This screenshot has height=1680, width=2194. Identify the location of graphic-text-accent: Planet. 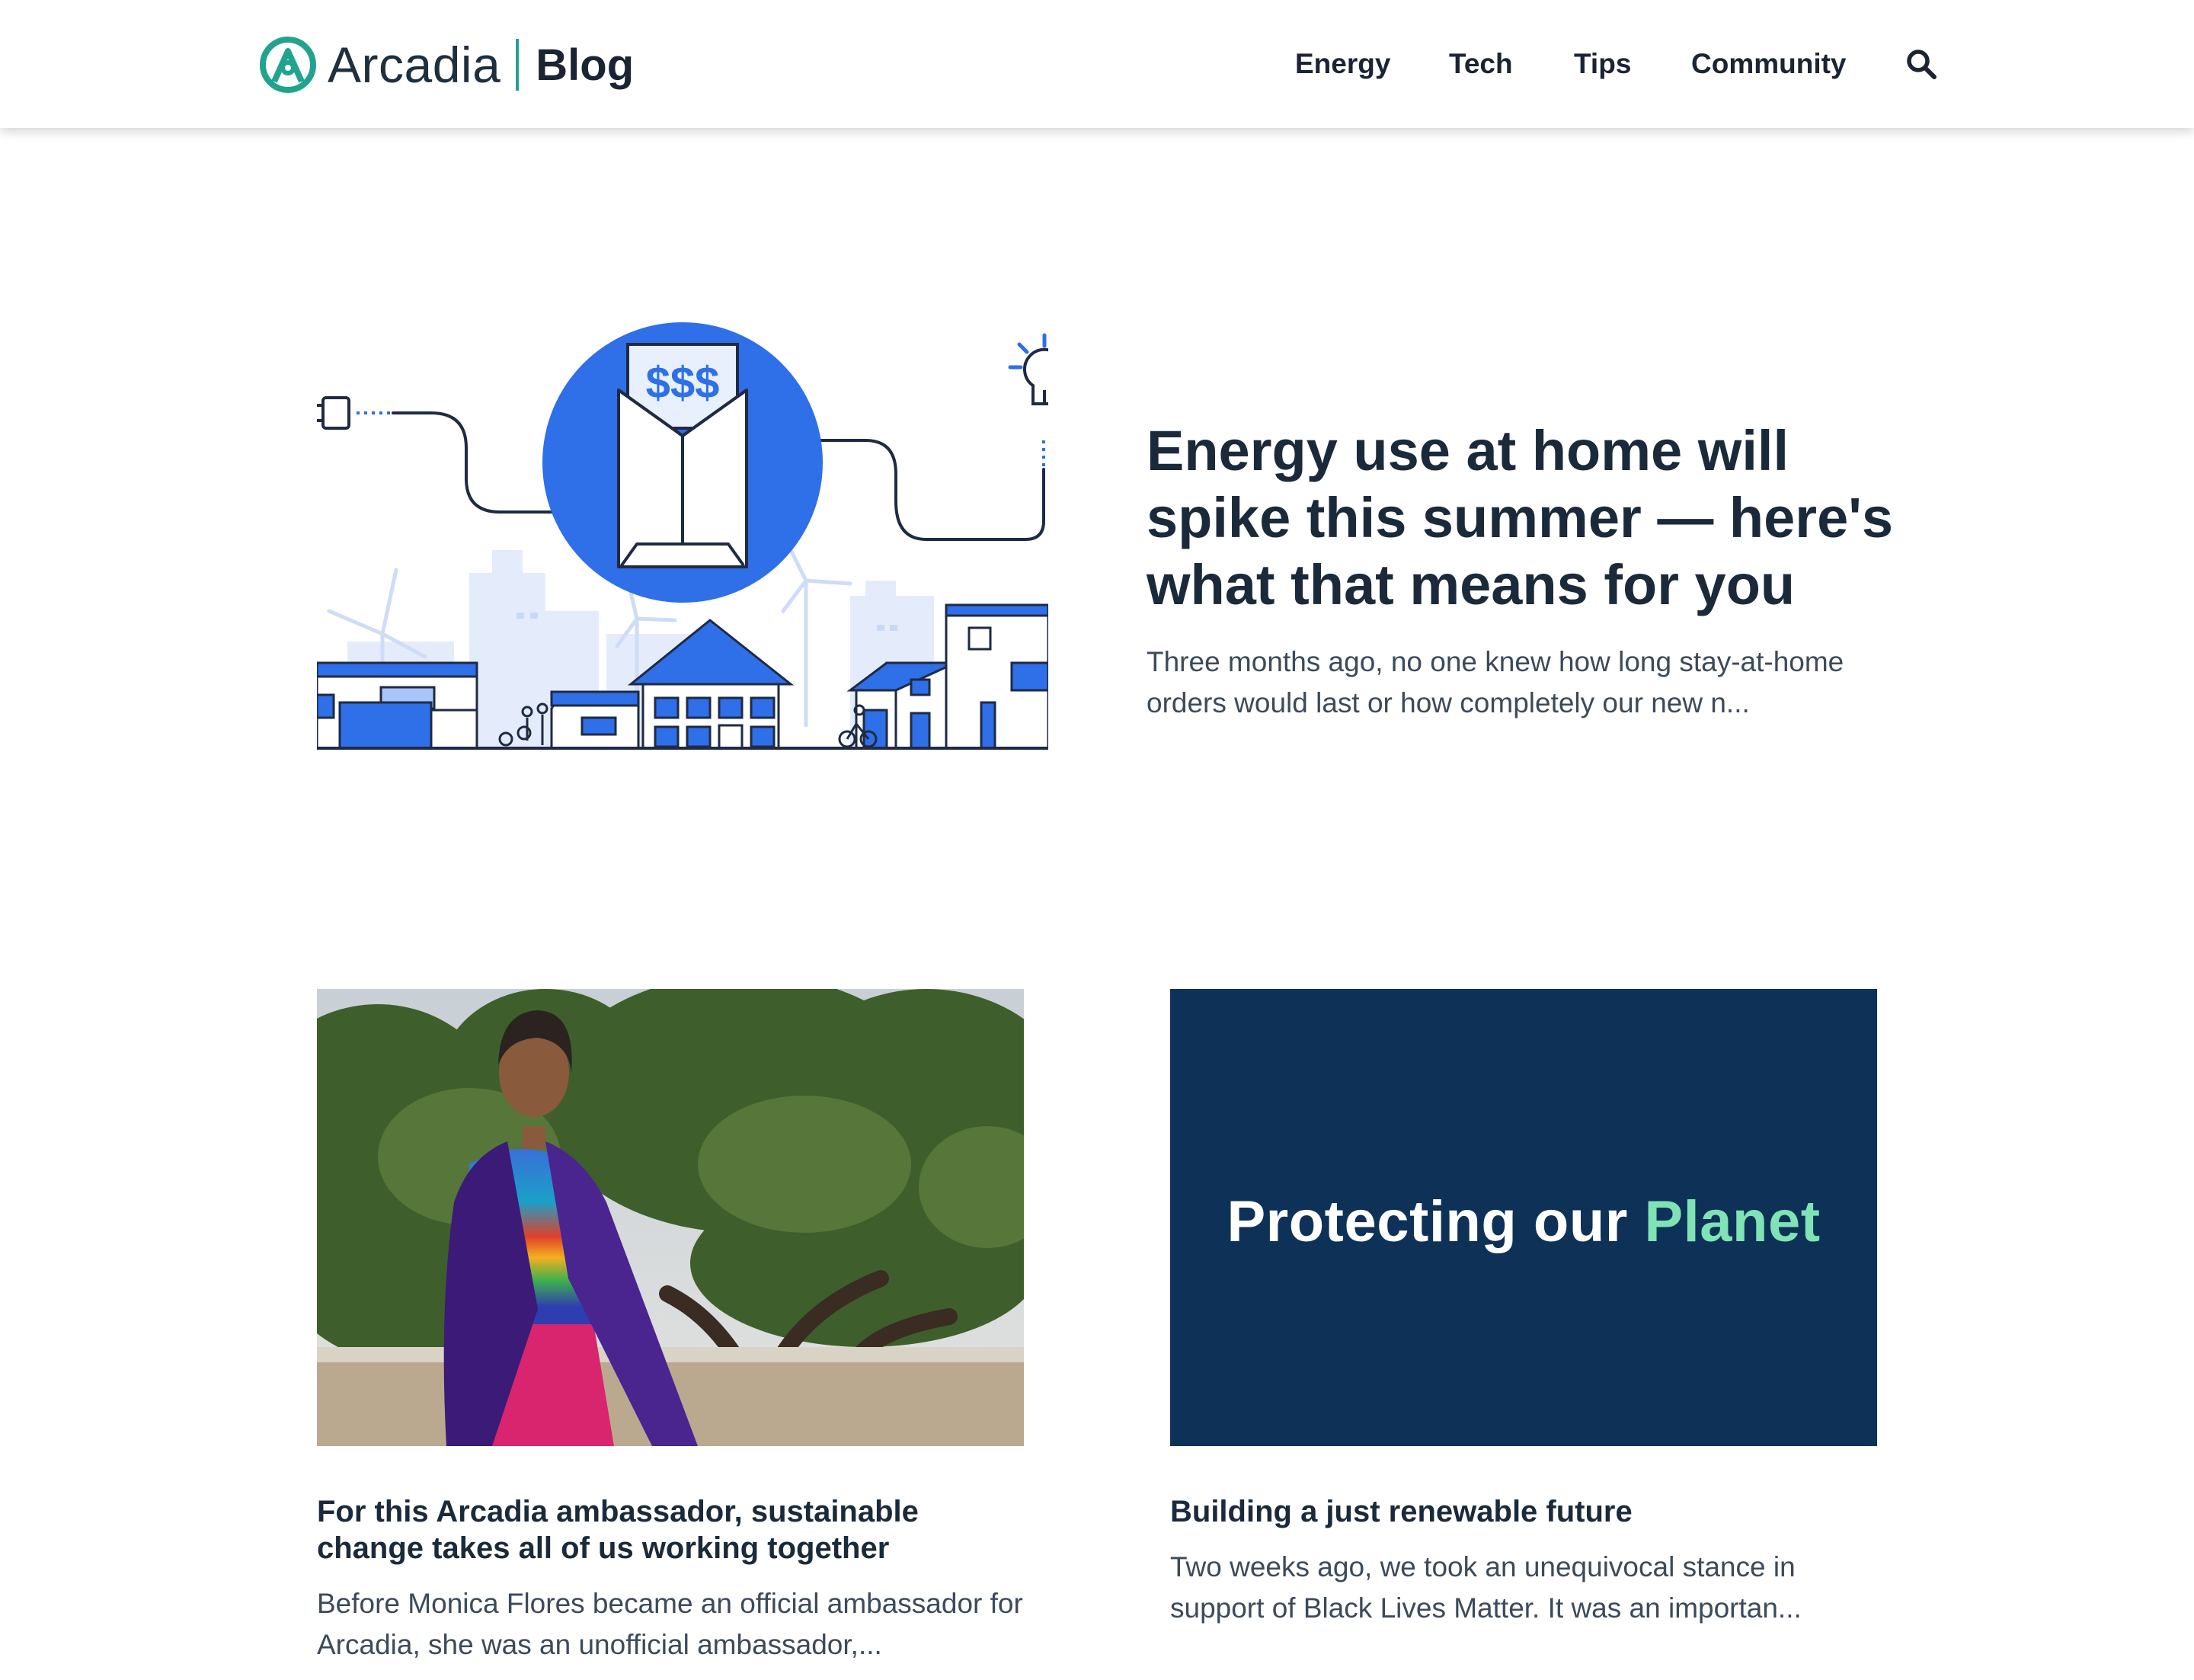
(1732, 1221).